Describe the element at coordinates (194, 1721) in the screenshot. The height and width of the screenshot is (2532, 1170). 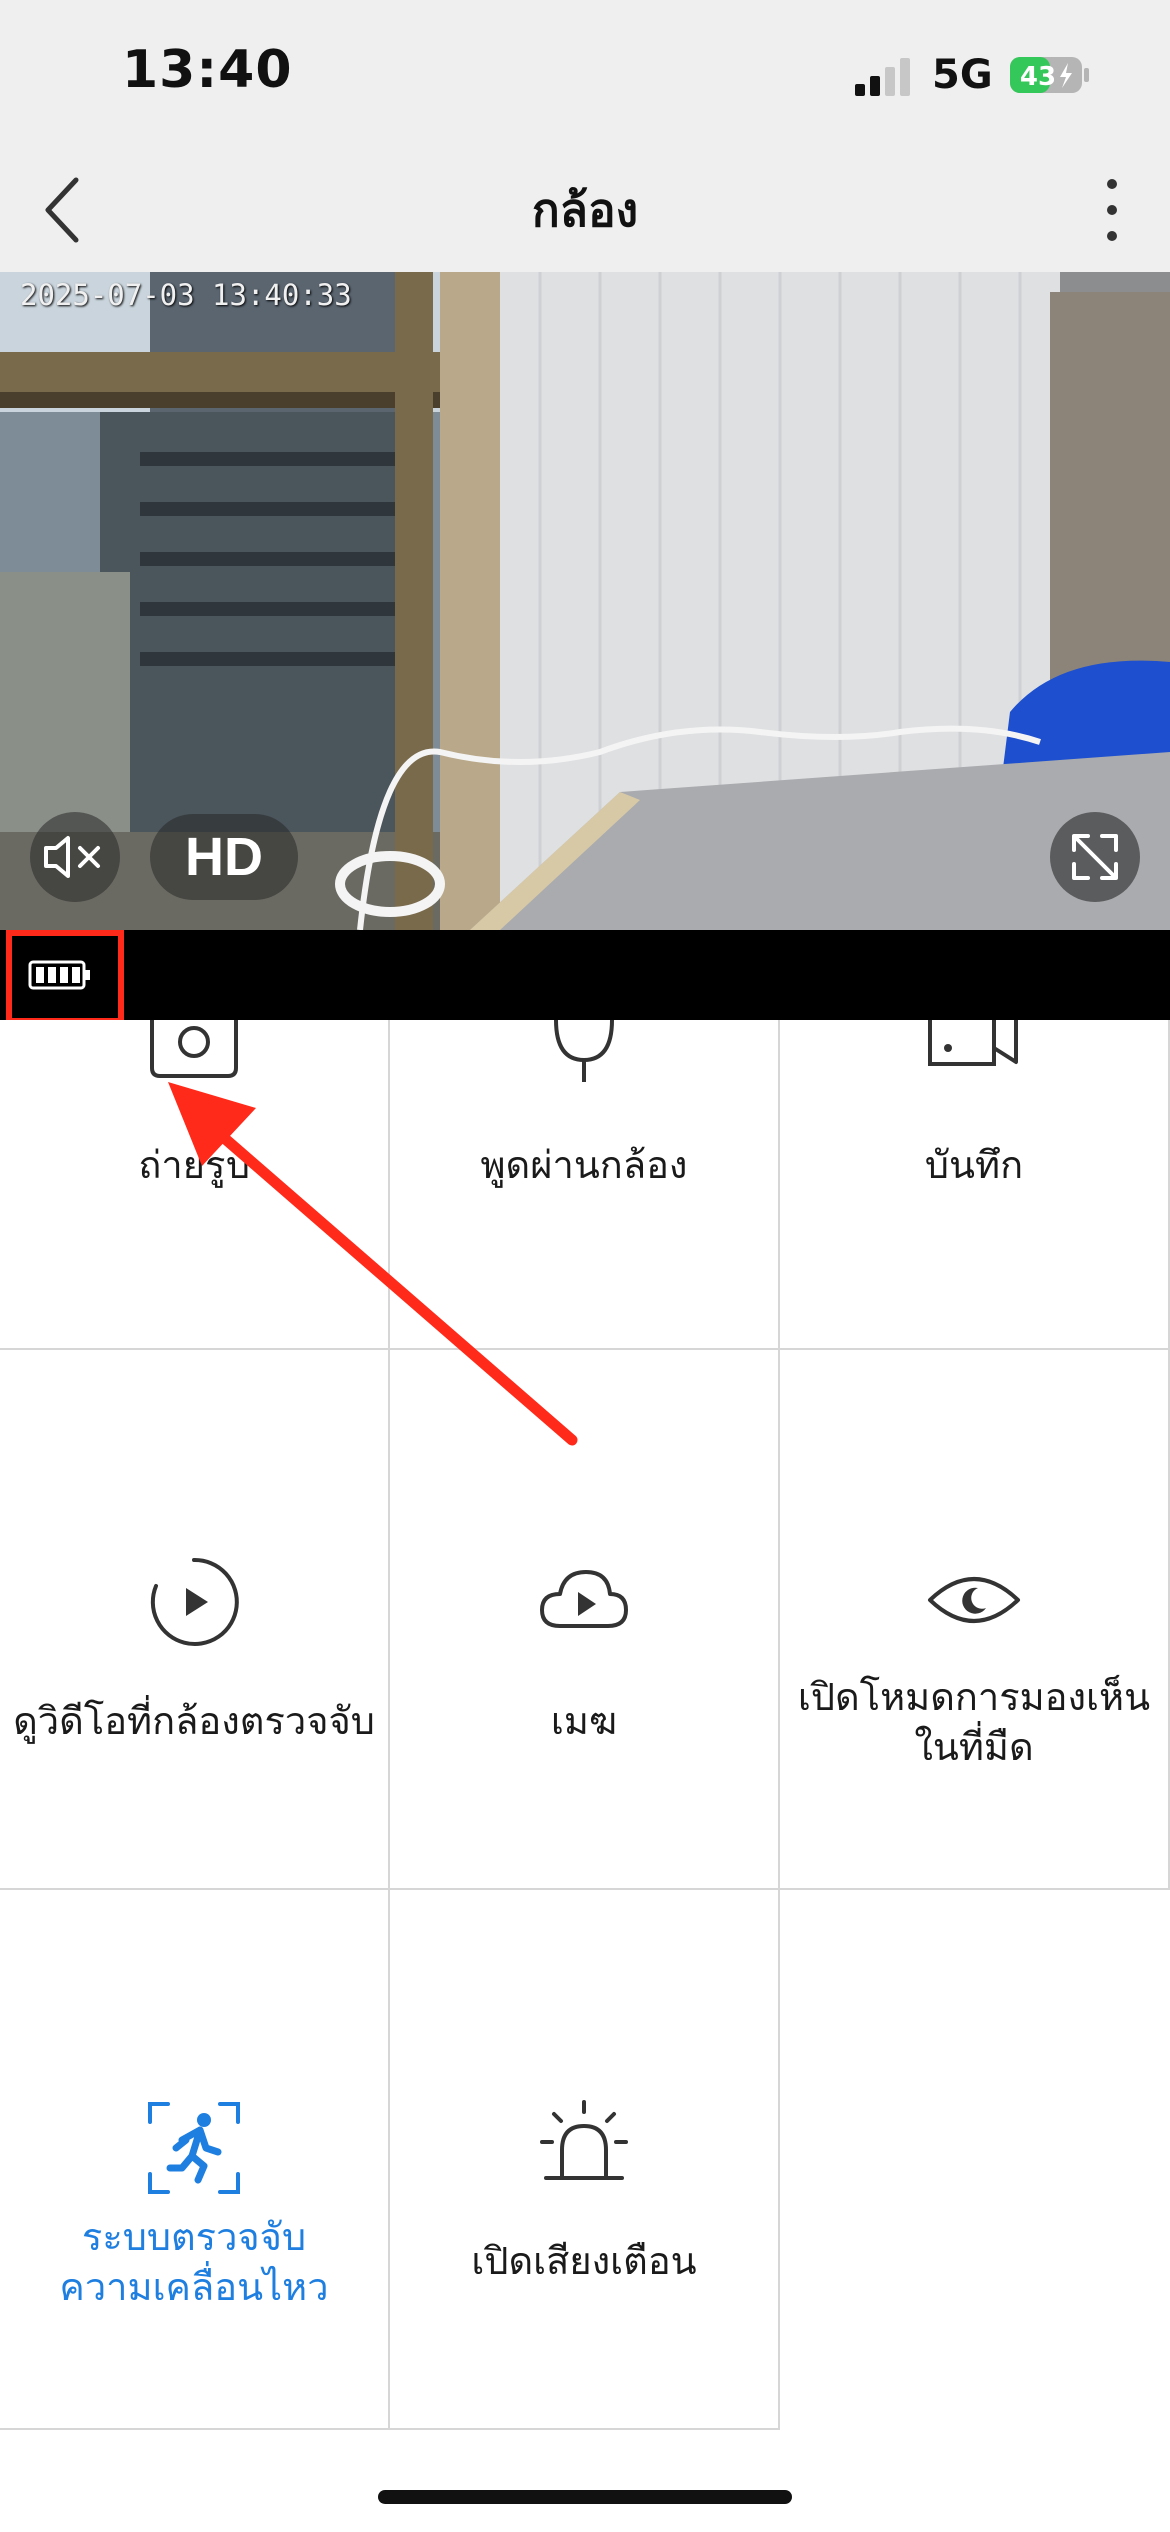
I see `detection-videos-label: ดูวิดีโอที่กล้องตรวจจับ` at that location.